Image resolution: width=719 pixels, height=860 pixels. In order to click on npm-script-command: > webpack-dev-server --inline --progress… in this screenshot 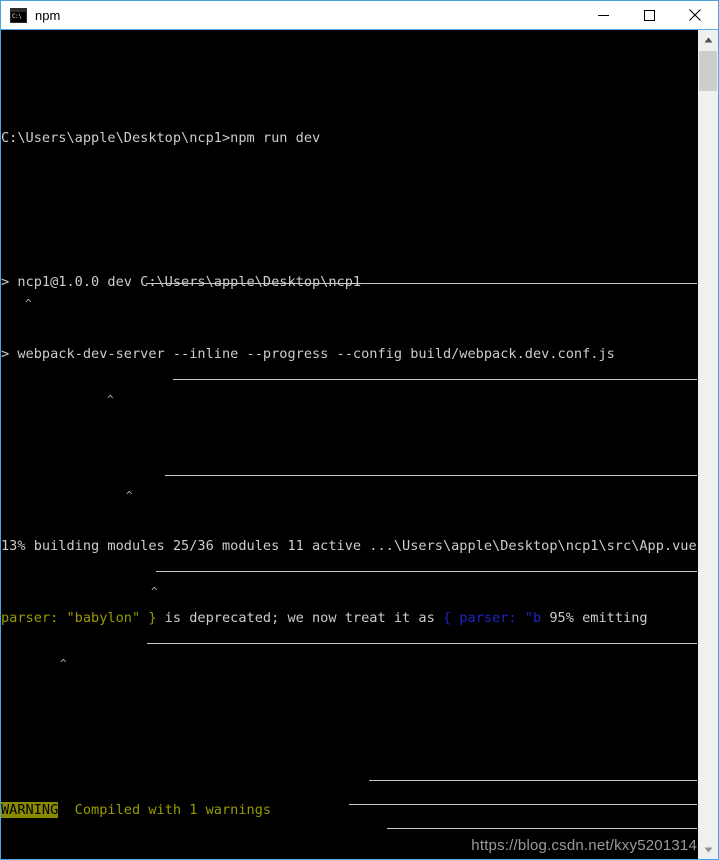, I will do `click(308, 354)`.